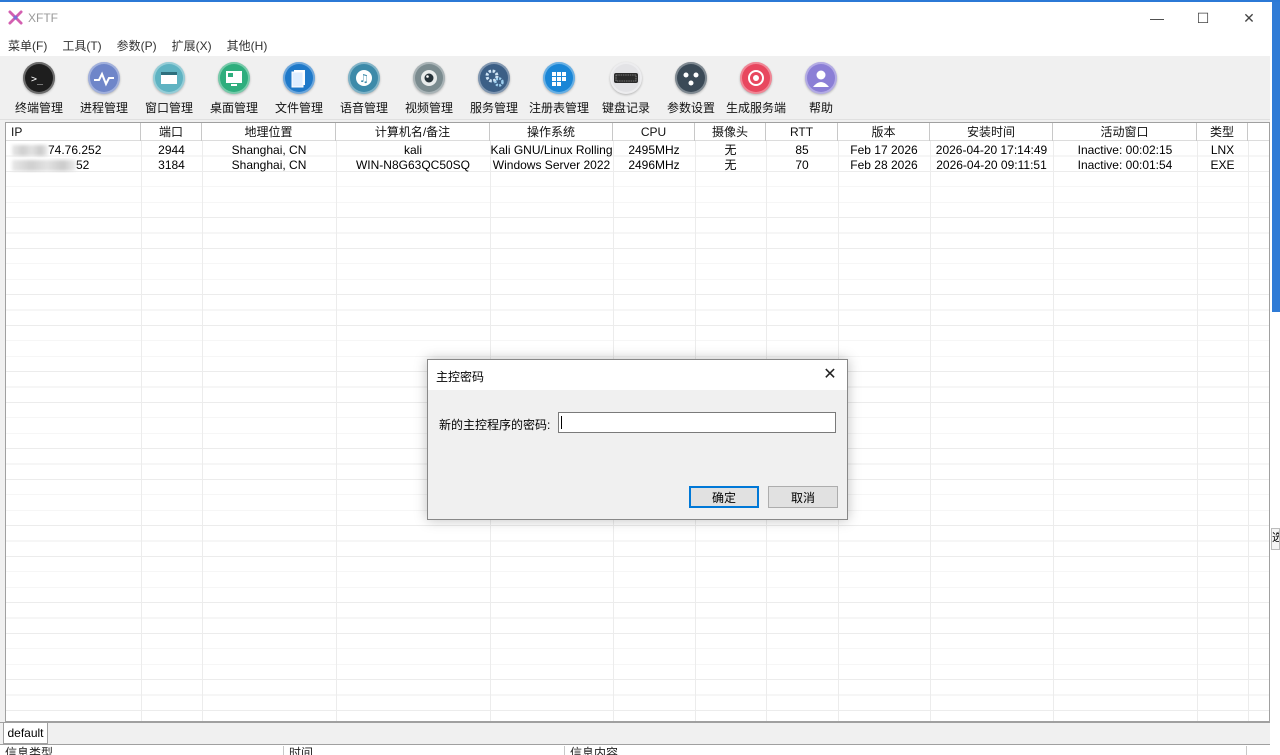 The height and width of the screenshot is (755, 1280). I want to click on column-camera: 摄像头, so click(730, 132).